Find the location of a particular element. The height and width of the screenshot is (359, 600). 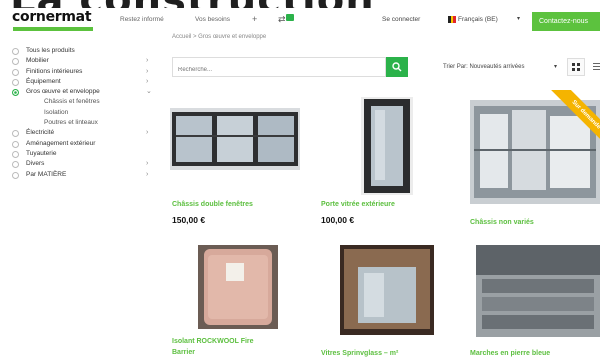

product-title: Porte vitrée extérieure is located at coordinates (358, 204).